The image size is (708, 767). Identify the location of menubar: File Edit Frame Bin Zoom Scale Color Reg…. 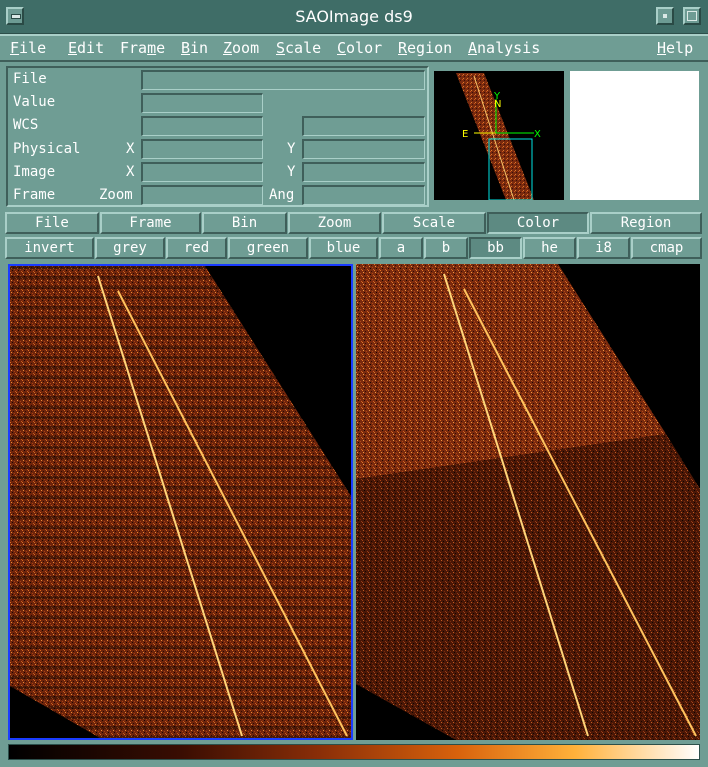
(354, 48).